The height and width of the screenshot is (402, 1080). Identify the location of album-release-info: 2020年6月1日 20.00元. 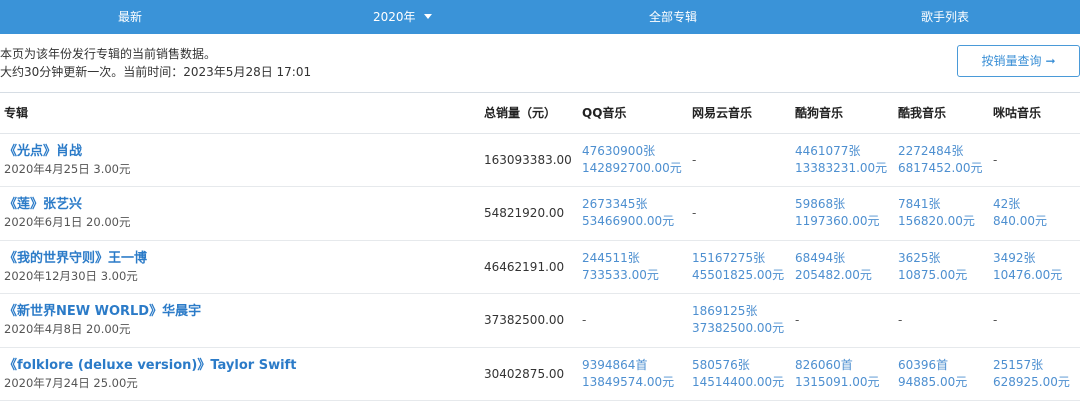
(67, 222).